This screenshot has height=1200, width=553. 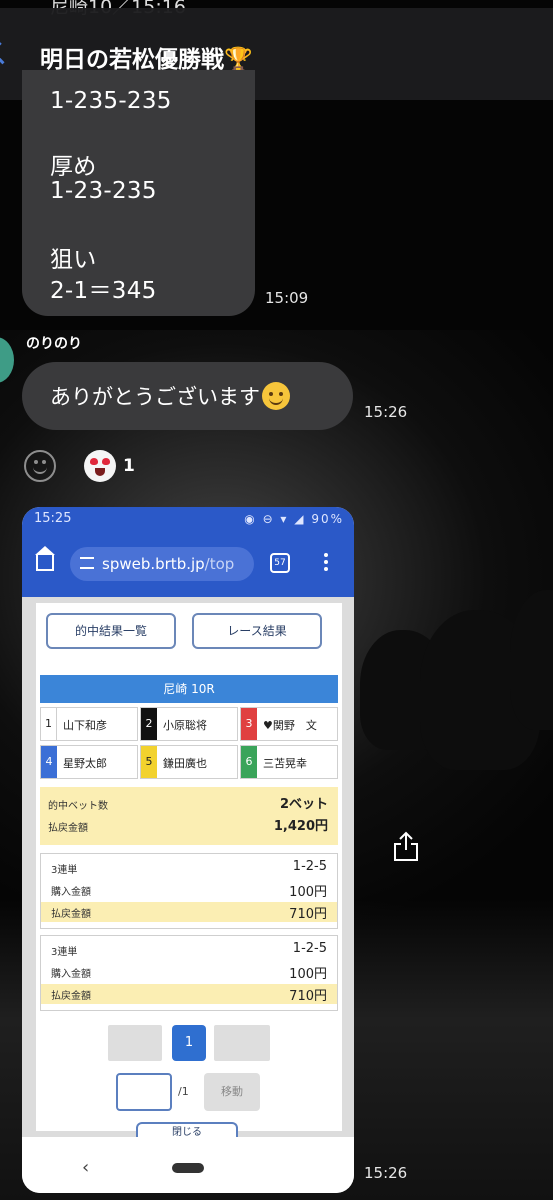 What do you see at coordinates (100, 466) in the screenshot?
I see `heart-eyes-reaction-icon` at bounding box center [100, 466].